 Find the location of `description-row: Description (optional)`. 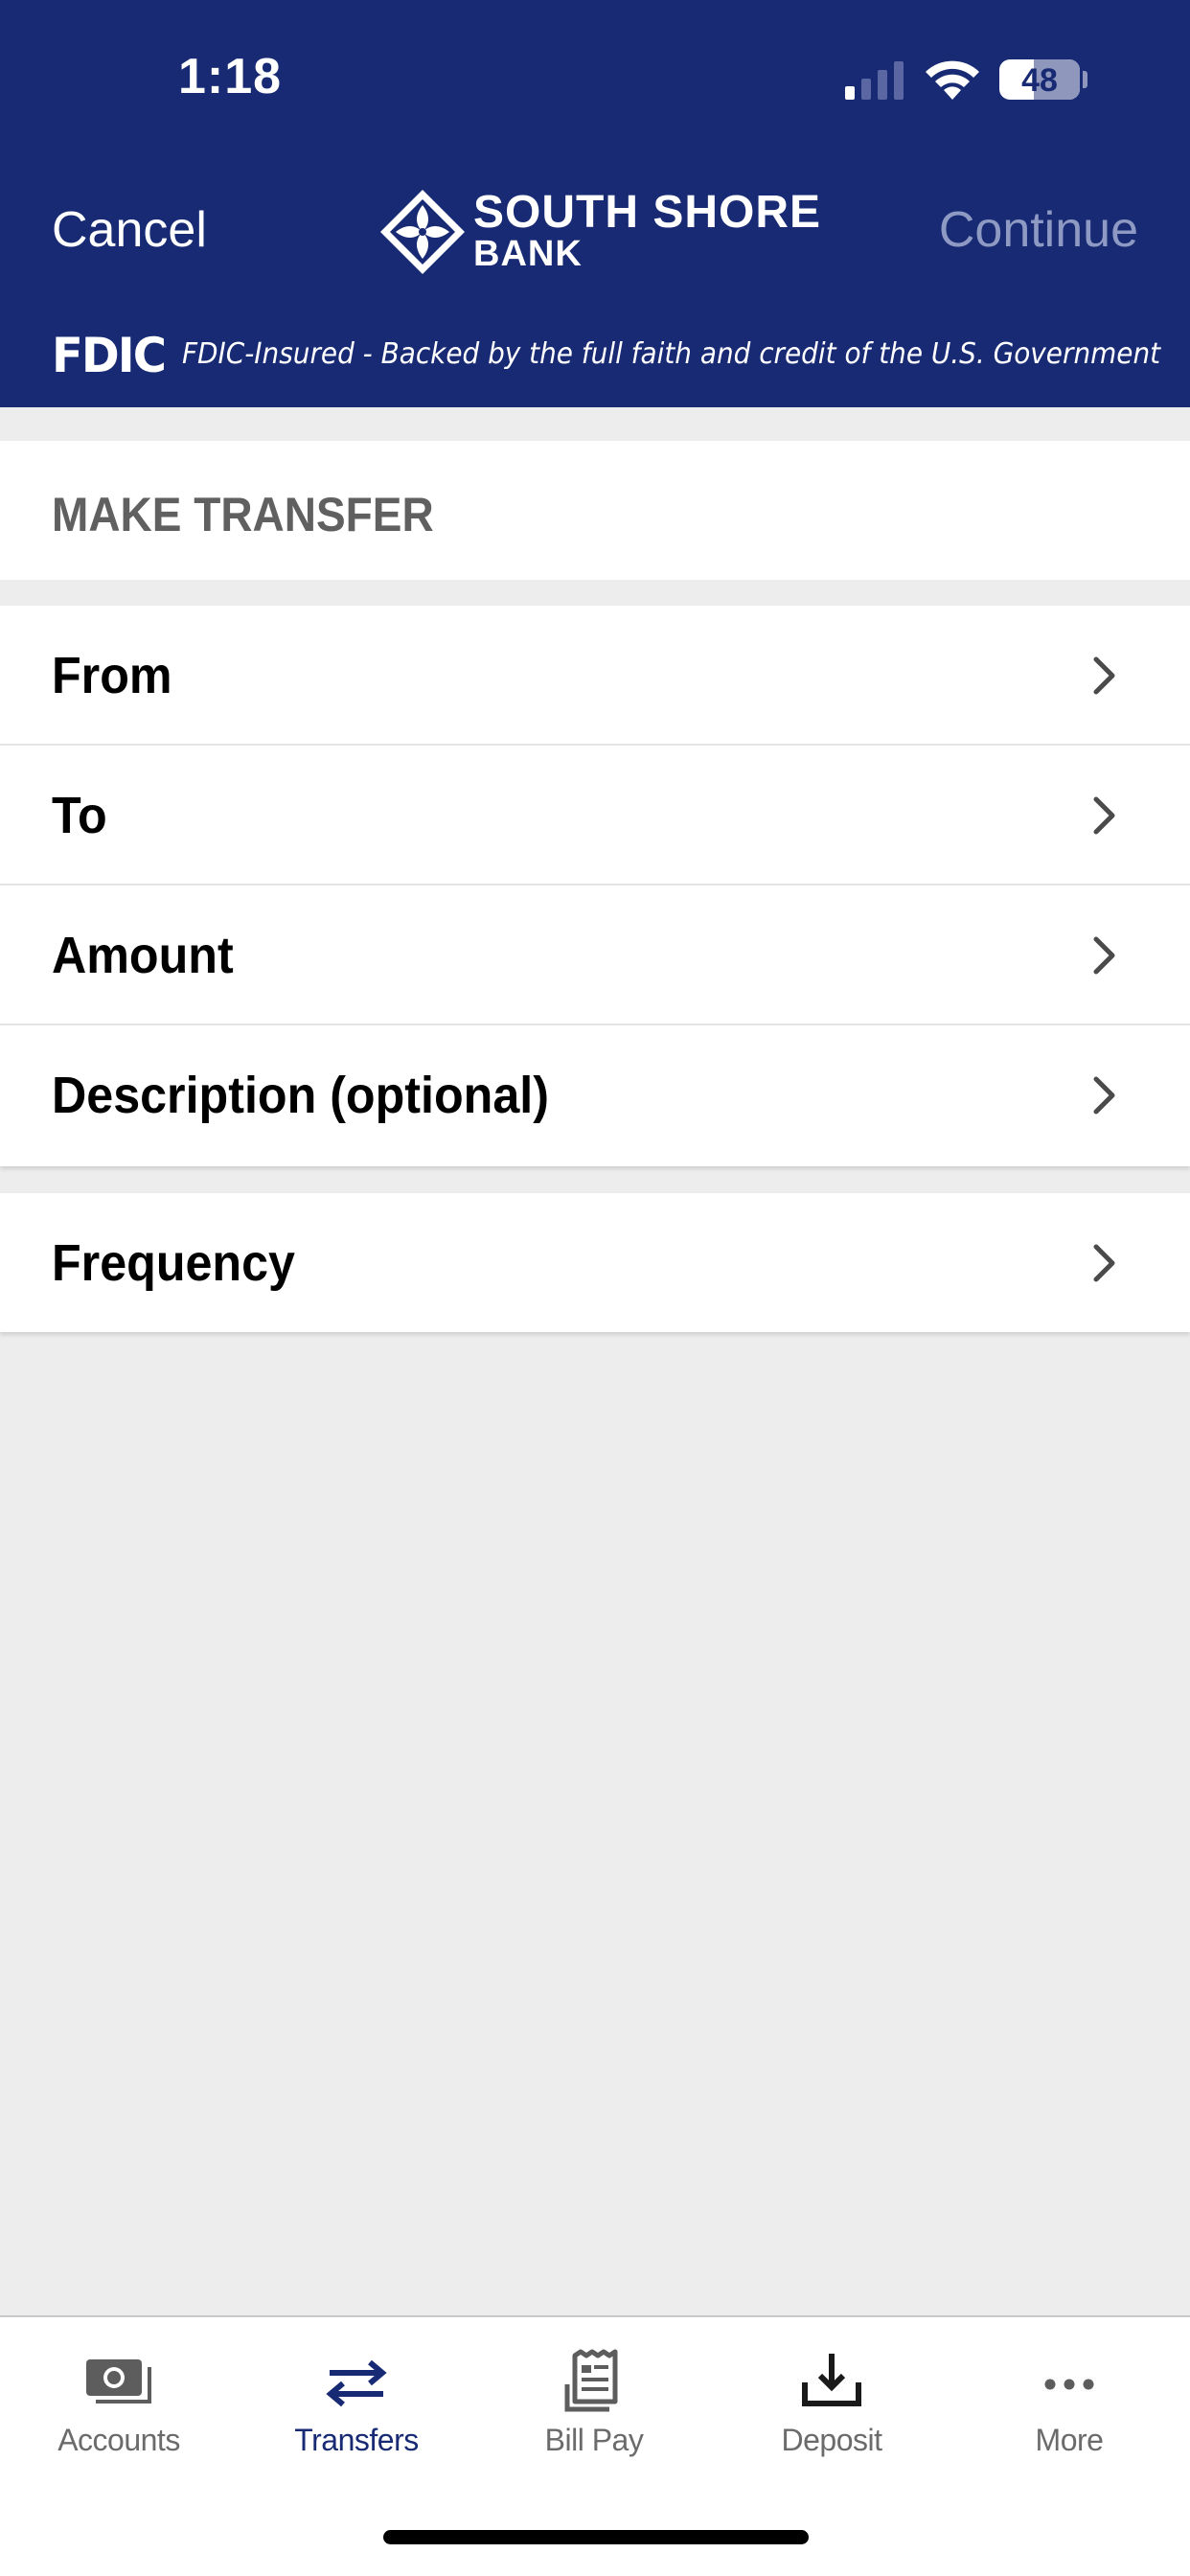

description-row: Description (optional) is located at coordinates (595, 1095).